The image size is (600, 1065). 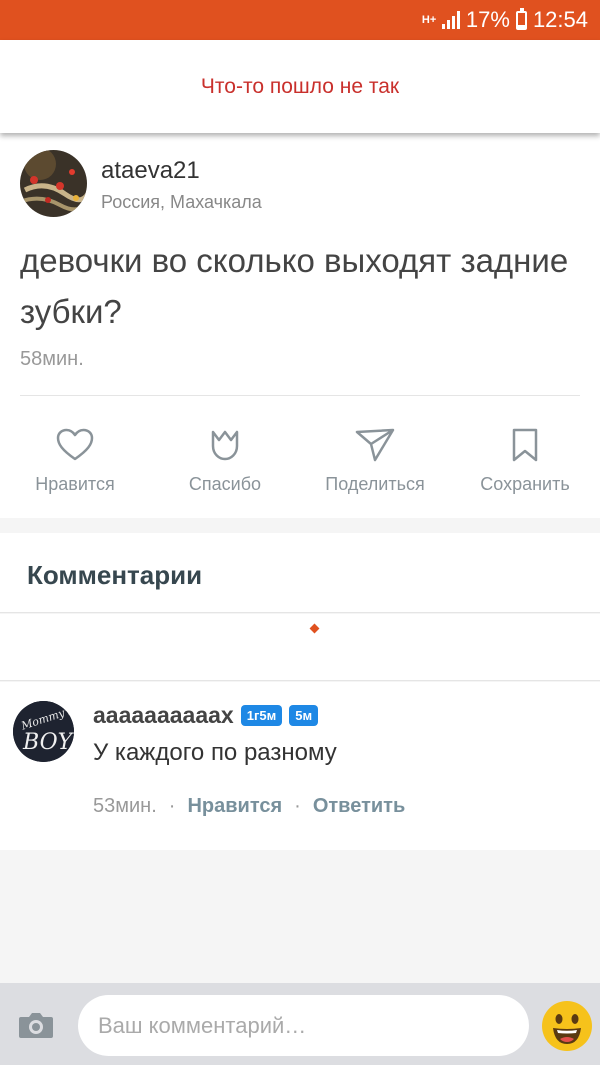 I want to click on error-banner: Что-то пошло не так, so click(x=300, y=86).